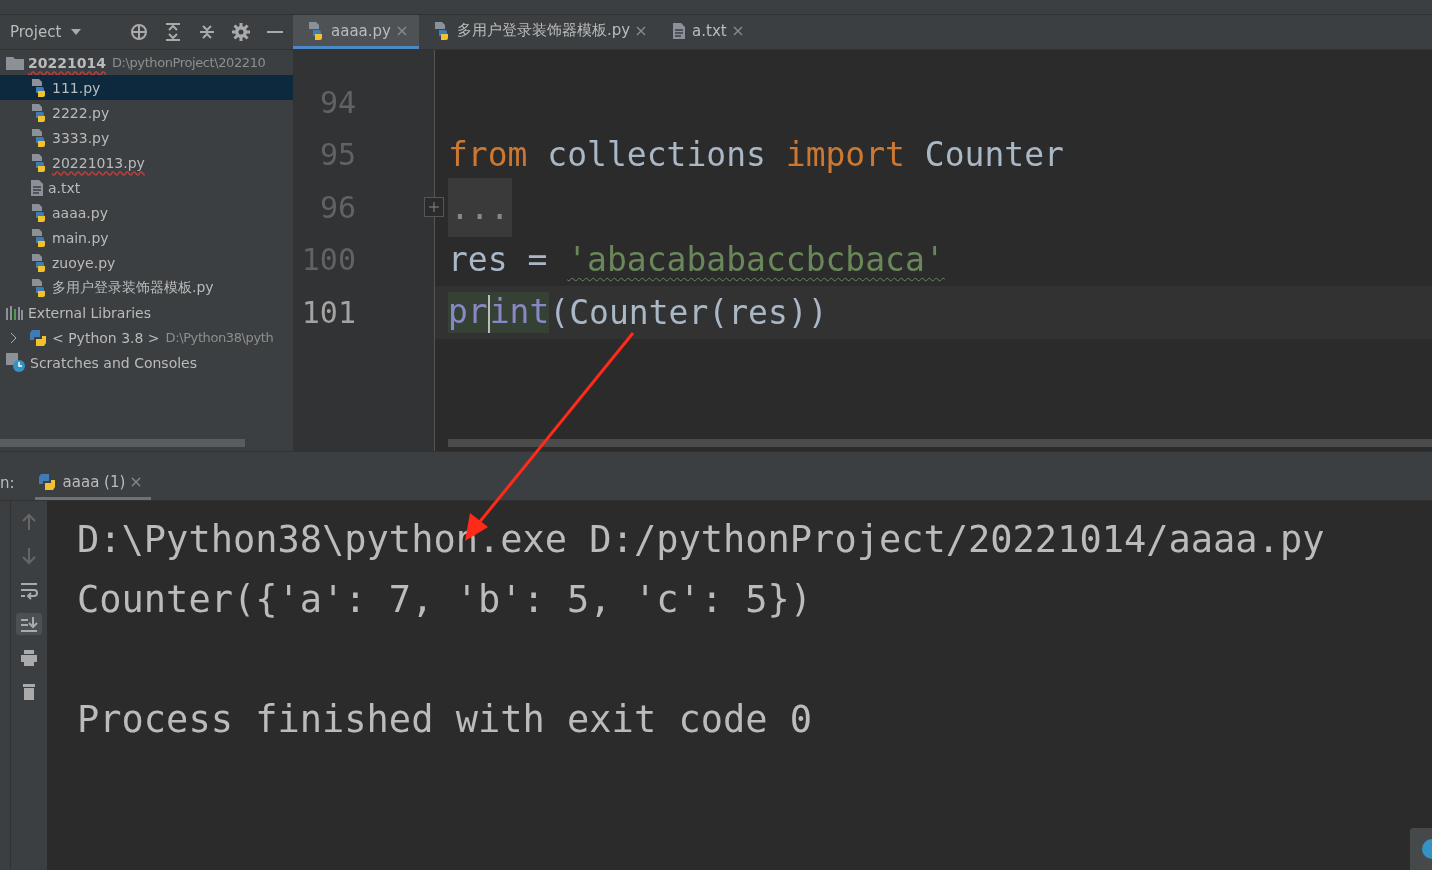  Describe the element at coordinates (7, 483) in the screenshot. I see `run-label: n:` at that location.